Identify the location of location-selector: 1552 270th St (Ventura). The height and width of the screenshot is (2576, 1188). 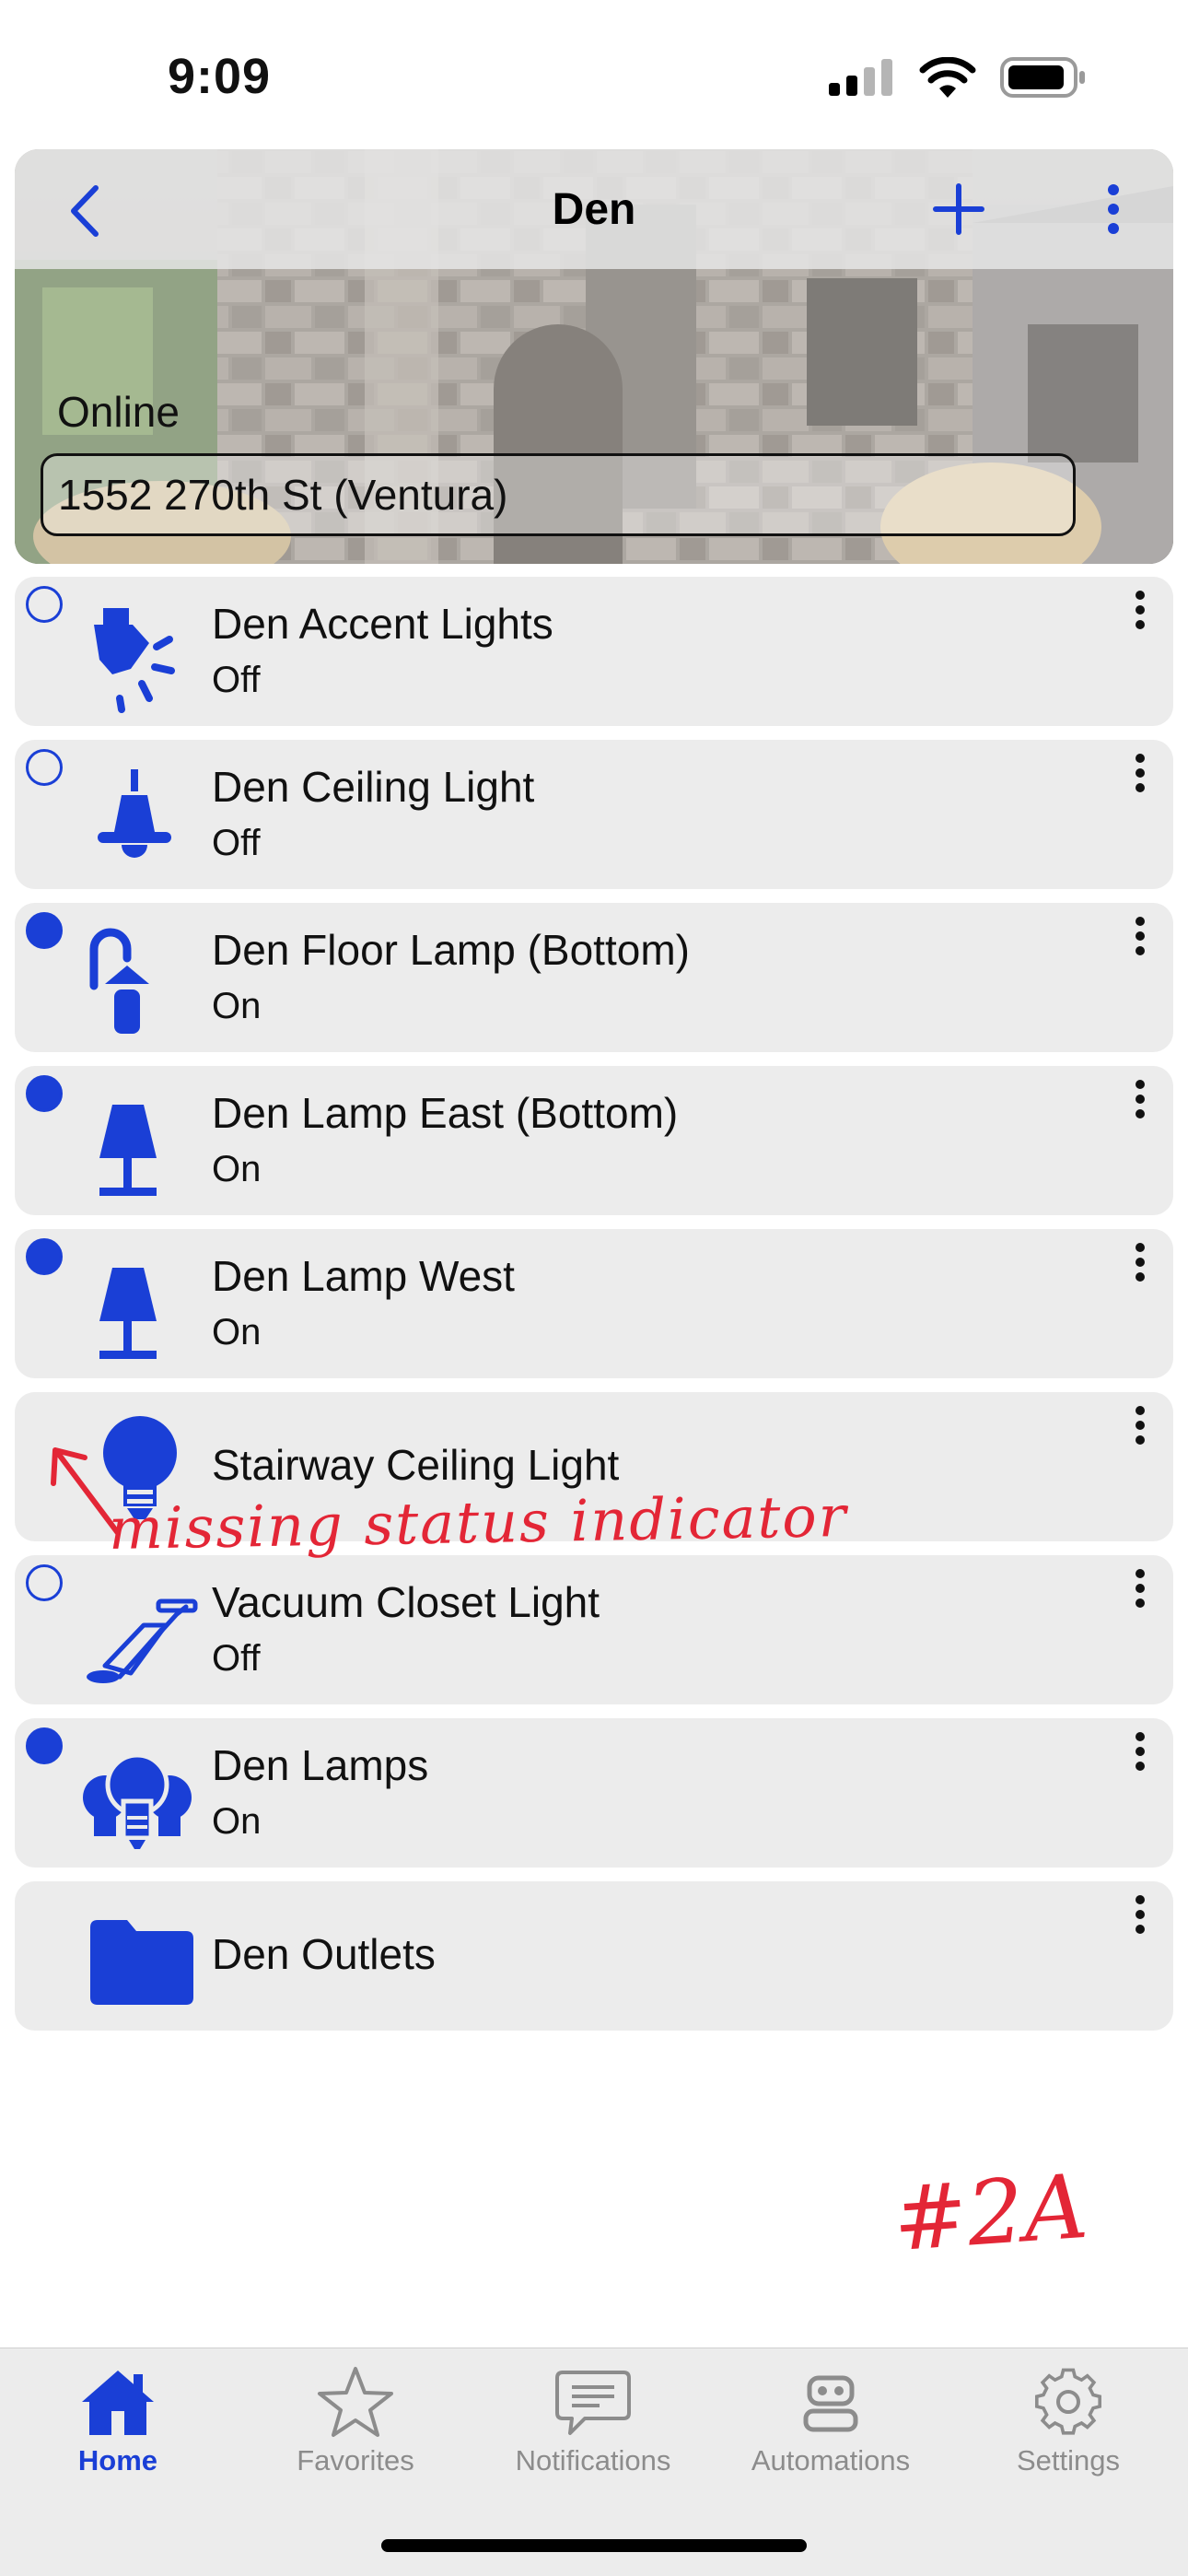
(558, 495).